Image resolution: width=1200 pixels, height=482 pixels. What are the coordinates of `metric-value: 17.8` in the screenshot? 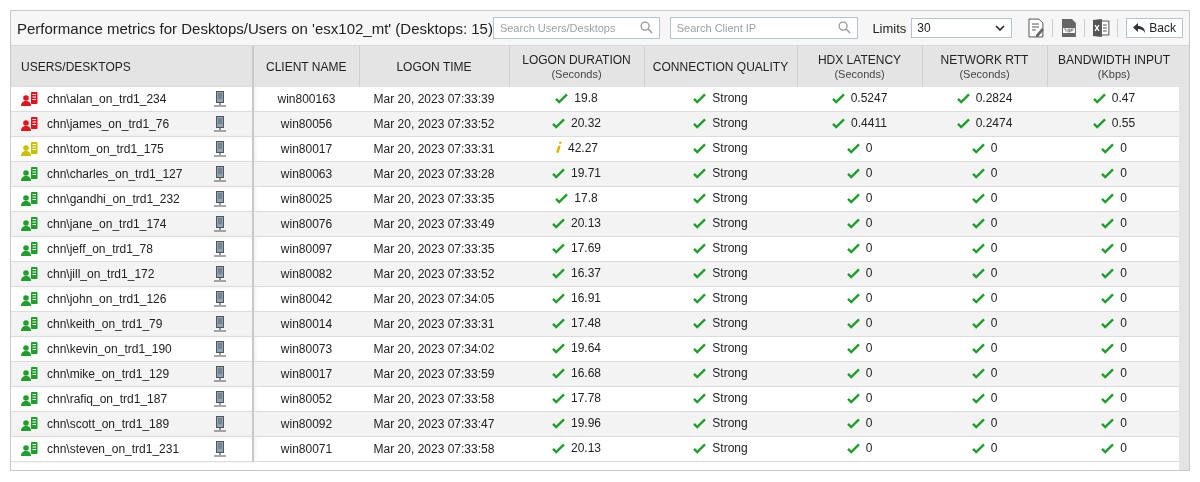 It's located at (586, 198).